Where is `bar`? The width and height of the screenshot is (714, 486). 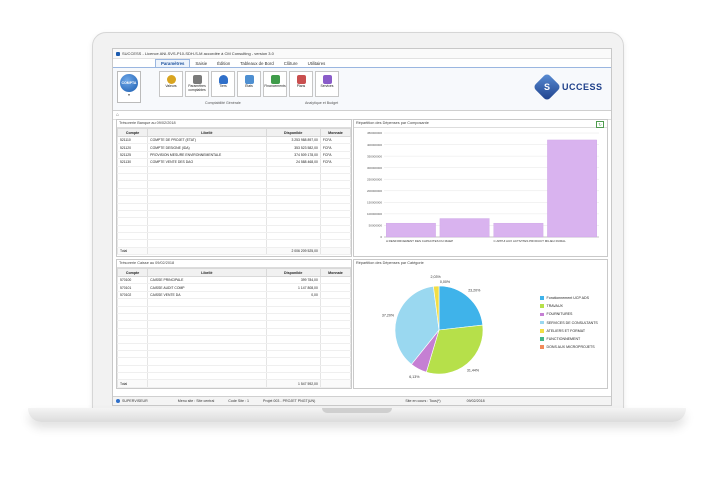 bar is located at coordinates (411, 230).